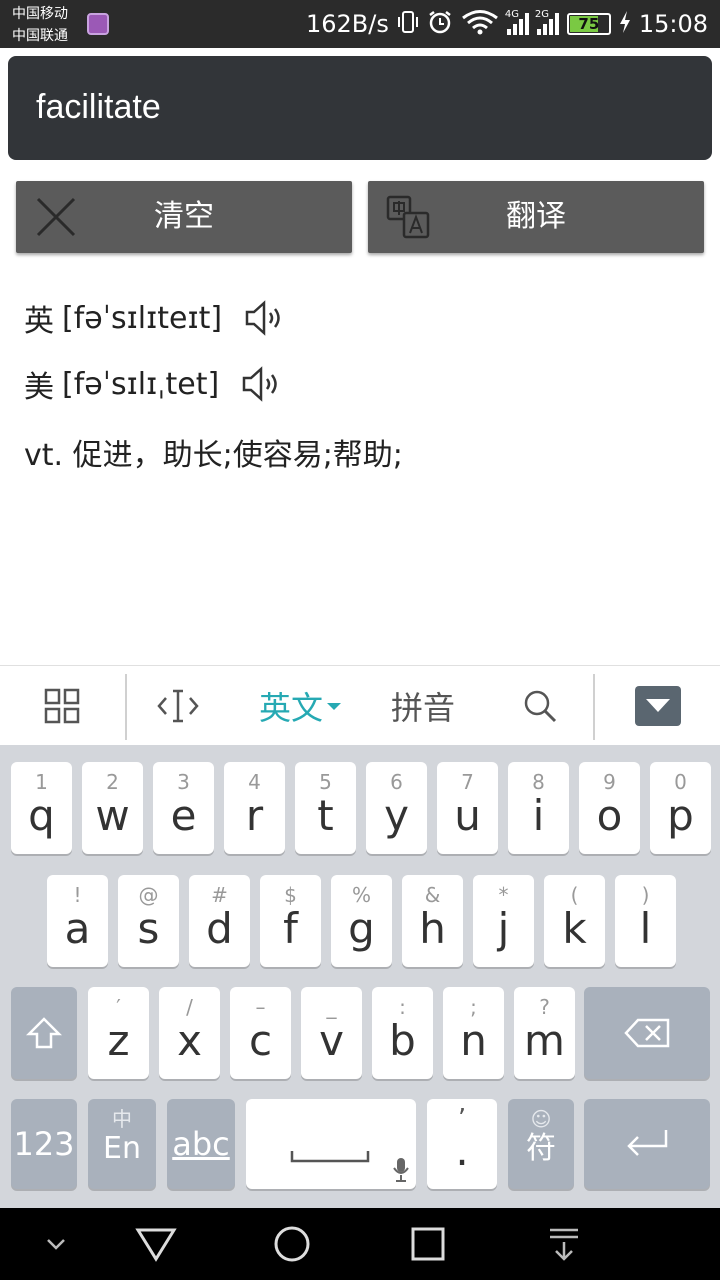 The image size is (720, 1280). What do you see at coordinates (300, 706) in the screenshot?
I see `lang-english-tab: 英文` at bounding box center [300, 706].